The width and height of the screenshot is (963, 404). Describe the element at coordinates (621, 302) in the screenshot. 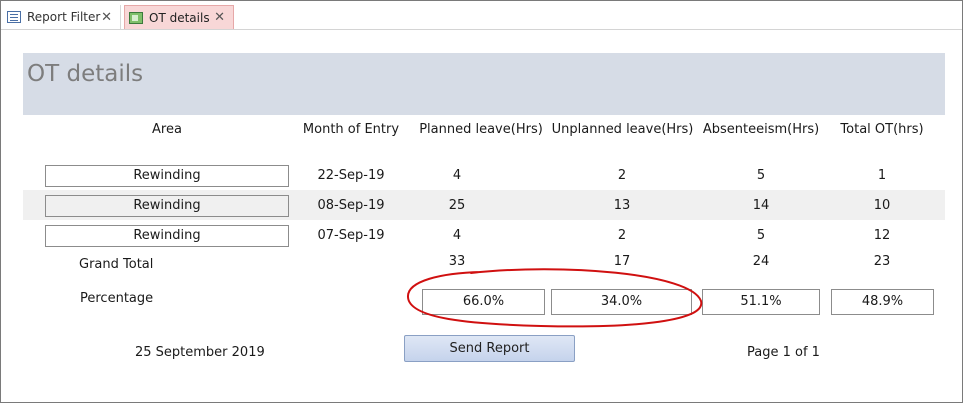

I see `percentage-unplanned-field: 34.0%` at that location.